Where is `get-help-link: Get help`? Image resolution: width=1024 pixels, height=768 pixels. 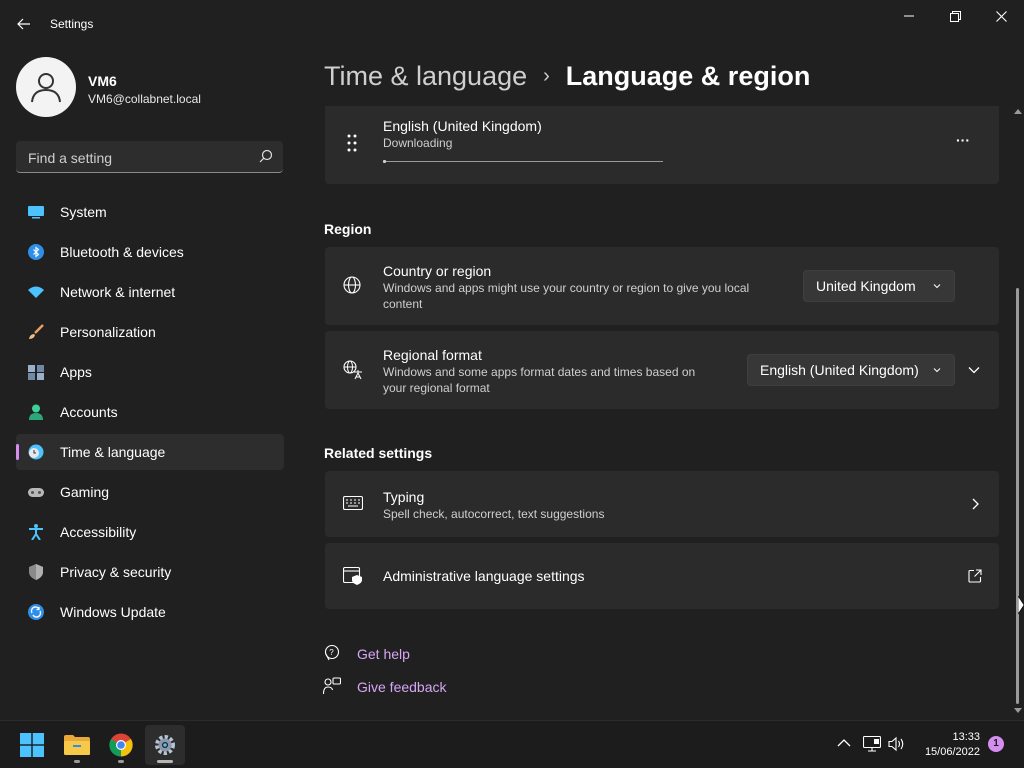 get-help-link: Get help is located at coordinates (383, 654).